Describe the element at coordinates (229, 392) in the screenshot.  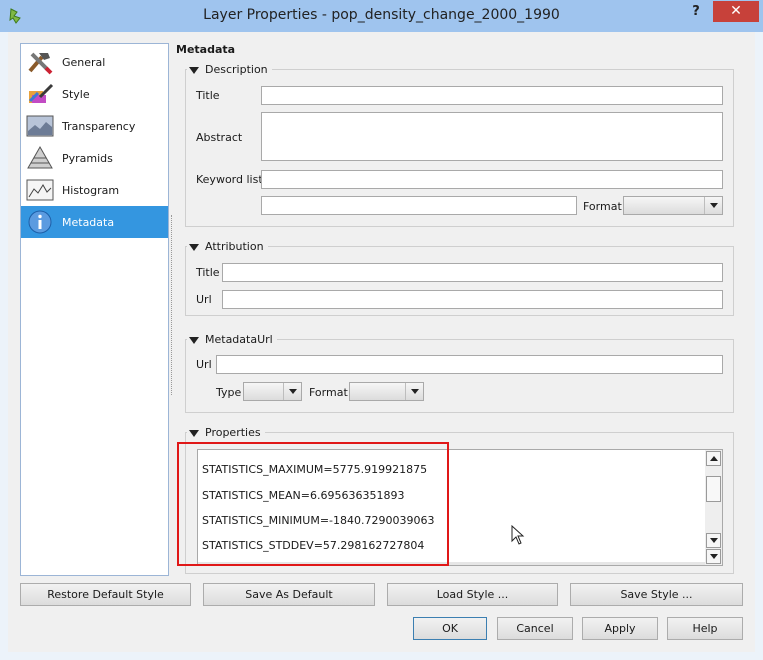
I see `metadataurl-type-label: Type` at that location.